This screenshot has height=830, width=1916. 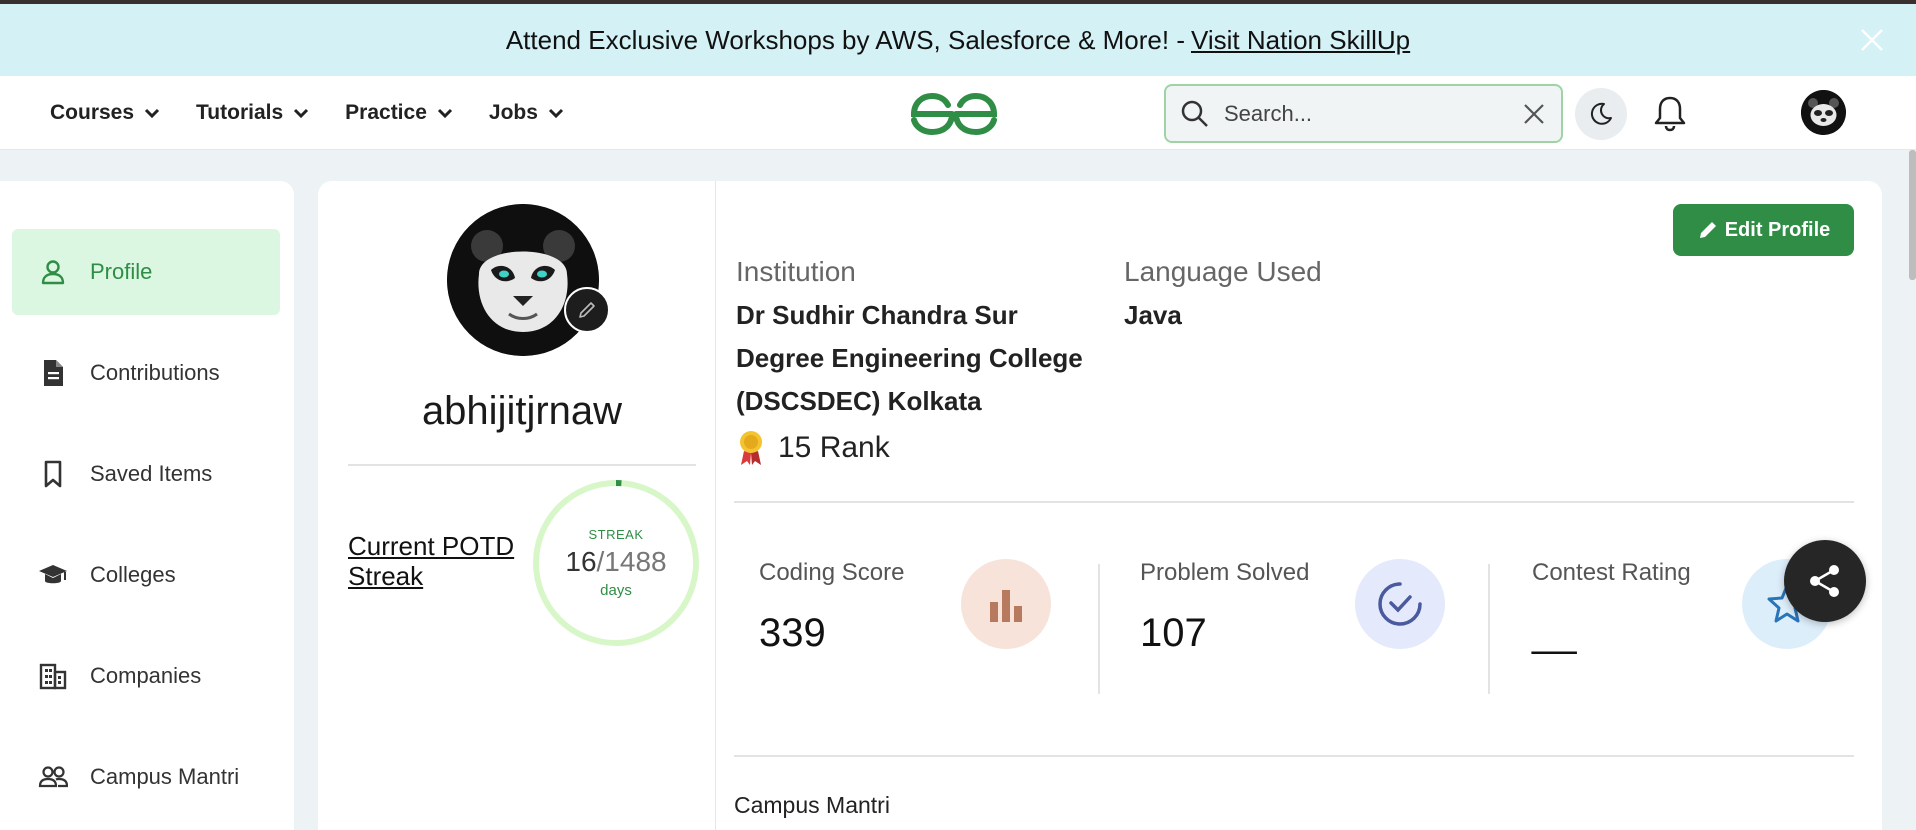 What do you see at coordinates (631, 561) in the screenshot?
I see `streak-total: /1488` at bounding box center [631, 561].